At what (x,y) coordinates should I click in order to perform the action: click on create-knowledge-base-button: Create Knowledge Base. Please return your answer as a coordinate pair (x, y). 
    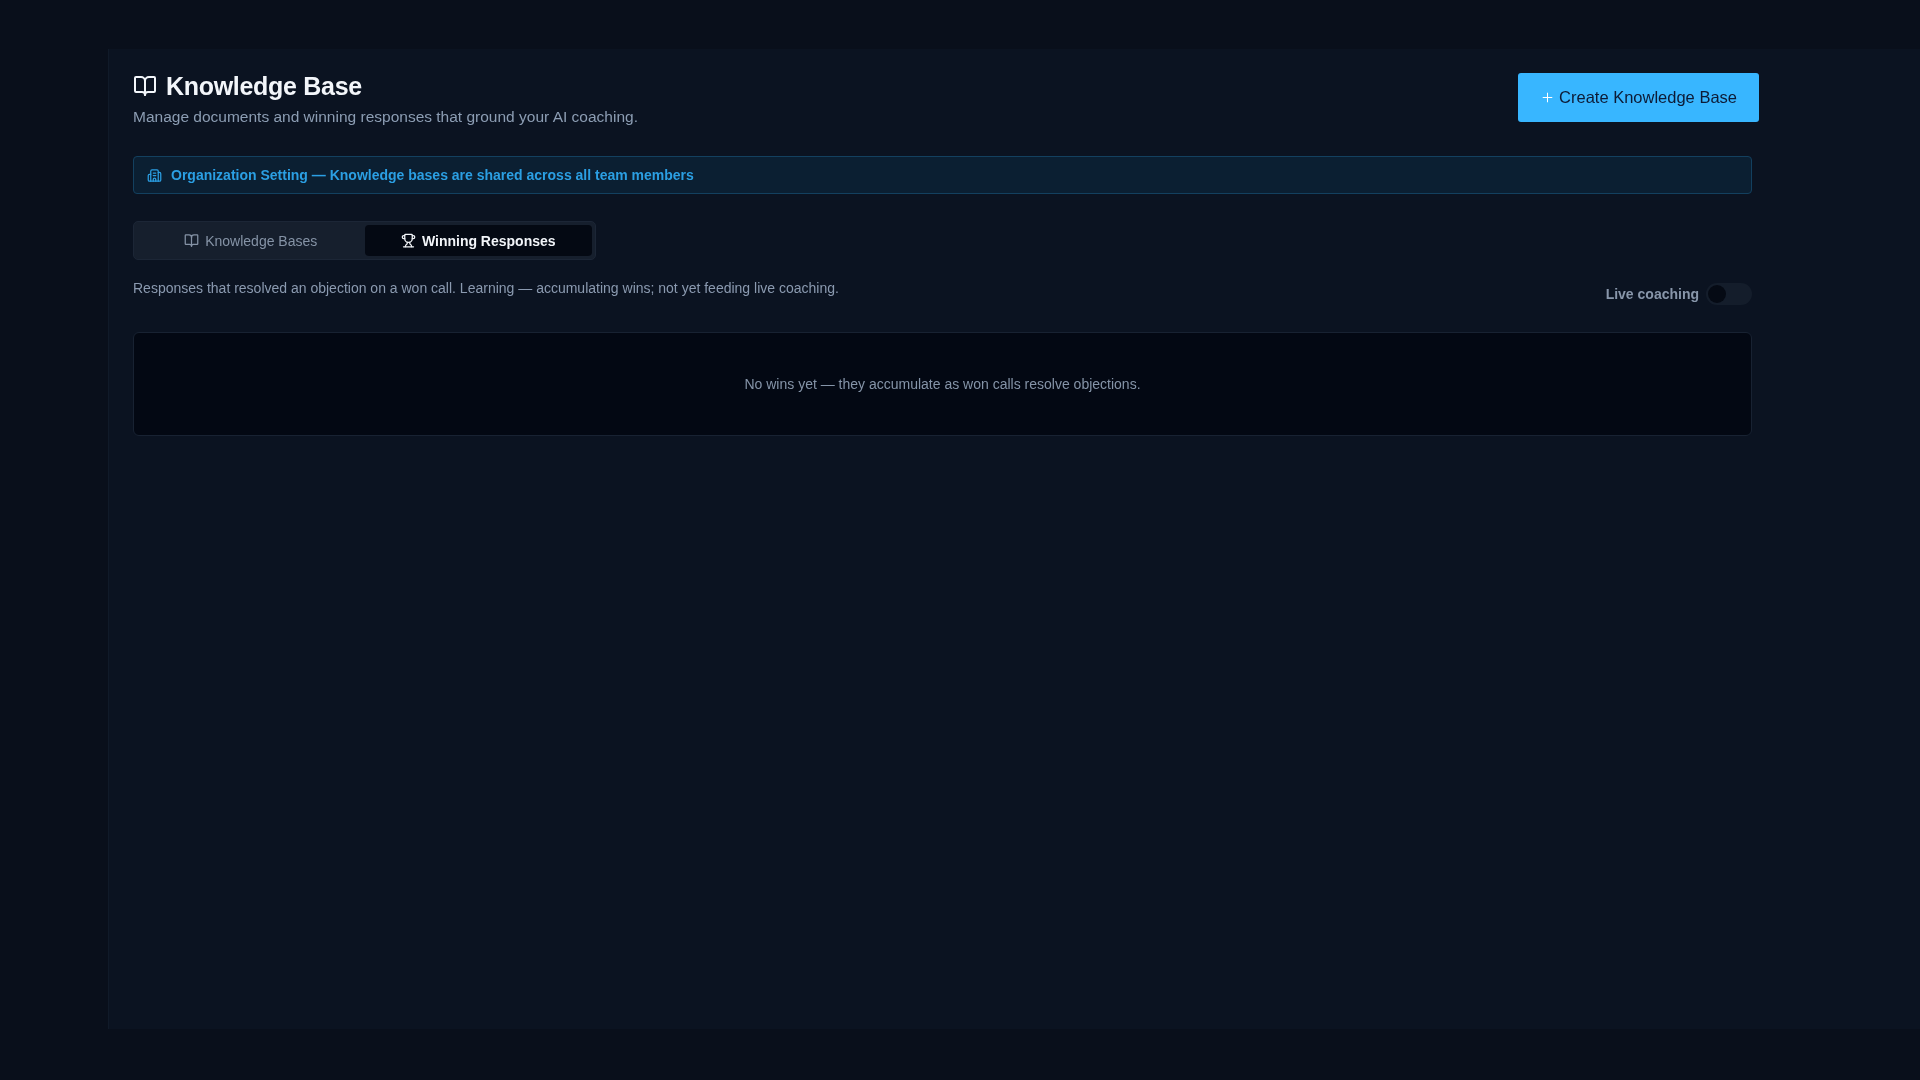
    Looking at the image, I should click on (1638, 97).